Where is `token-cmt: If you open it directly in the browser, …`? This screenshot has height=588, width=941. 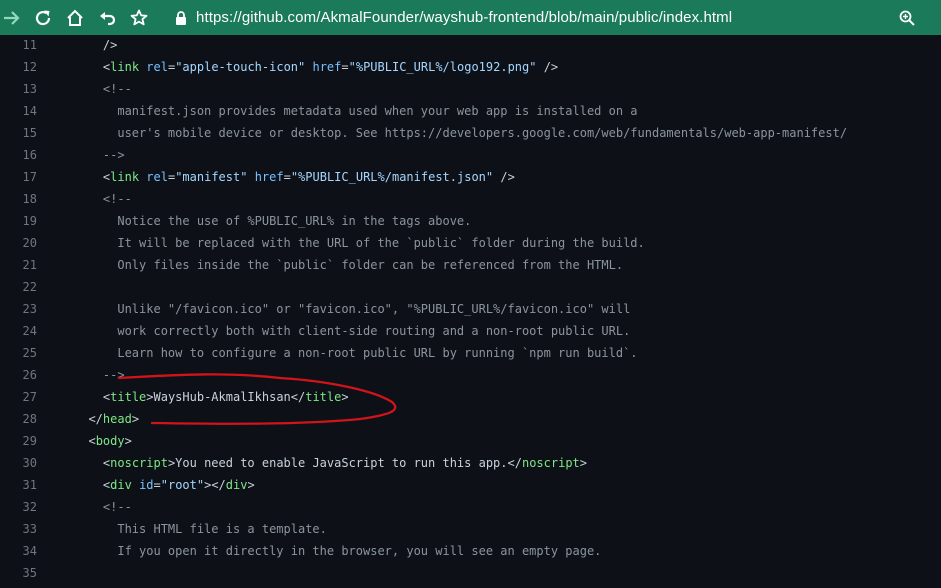 token-cmt: If you open it directly in the browser, … is located at coordinates (359, 551).